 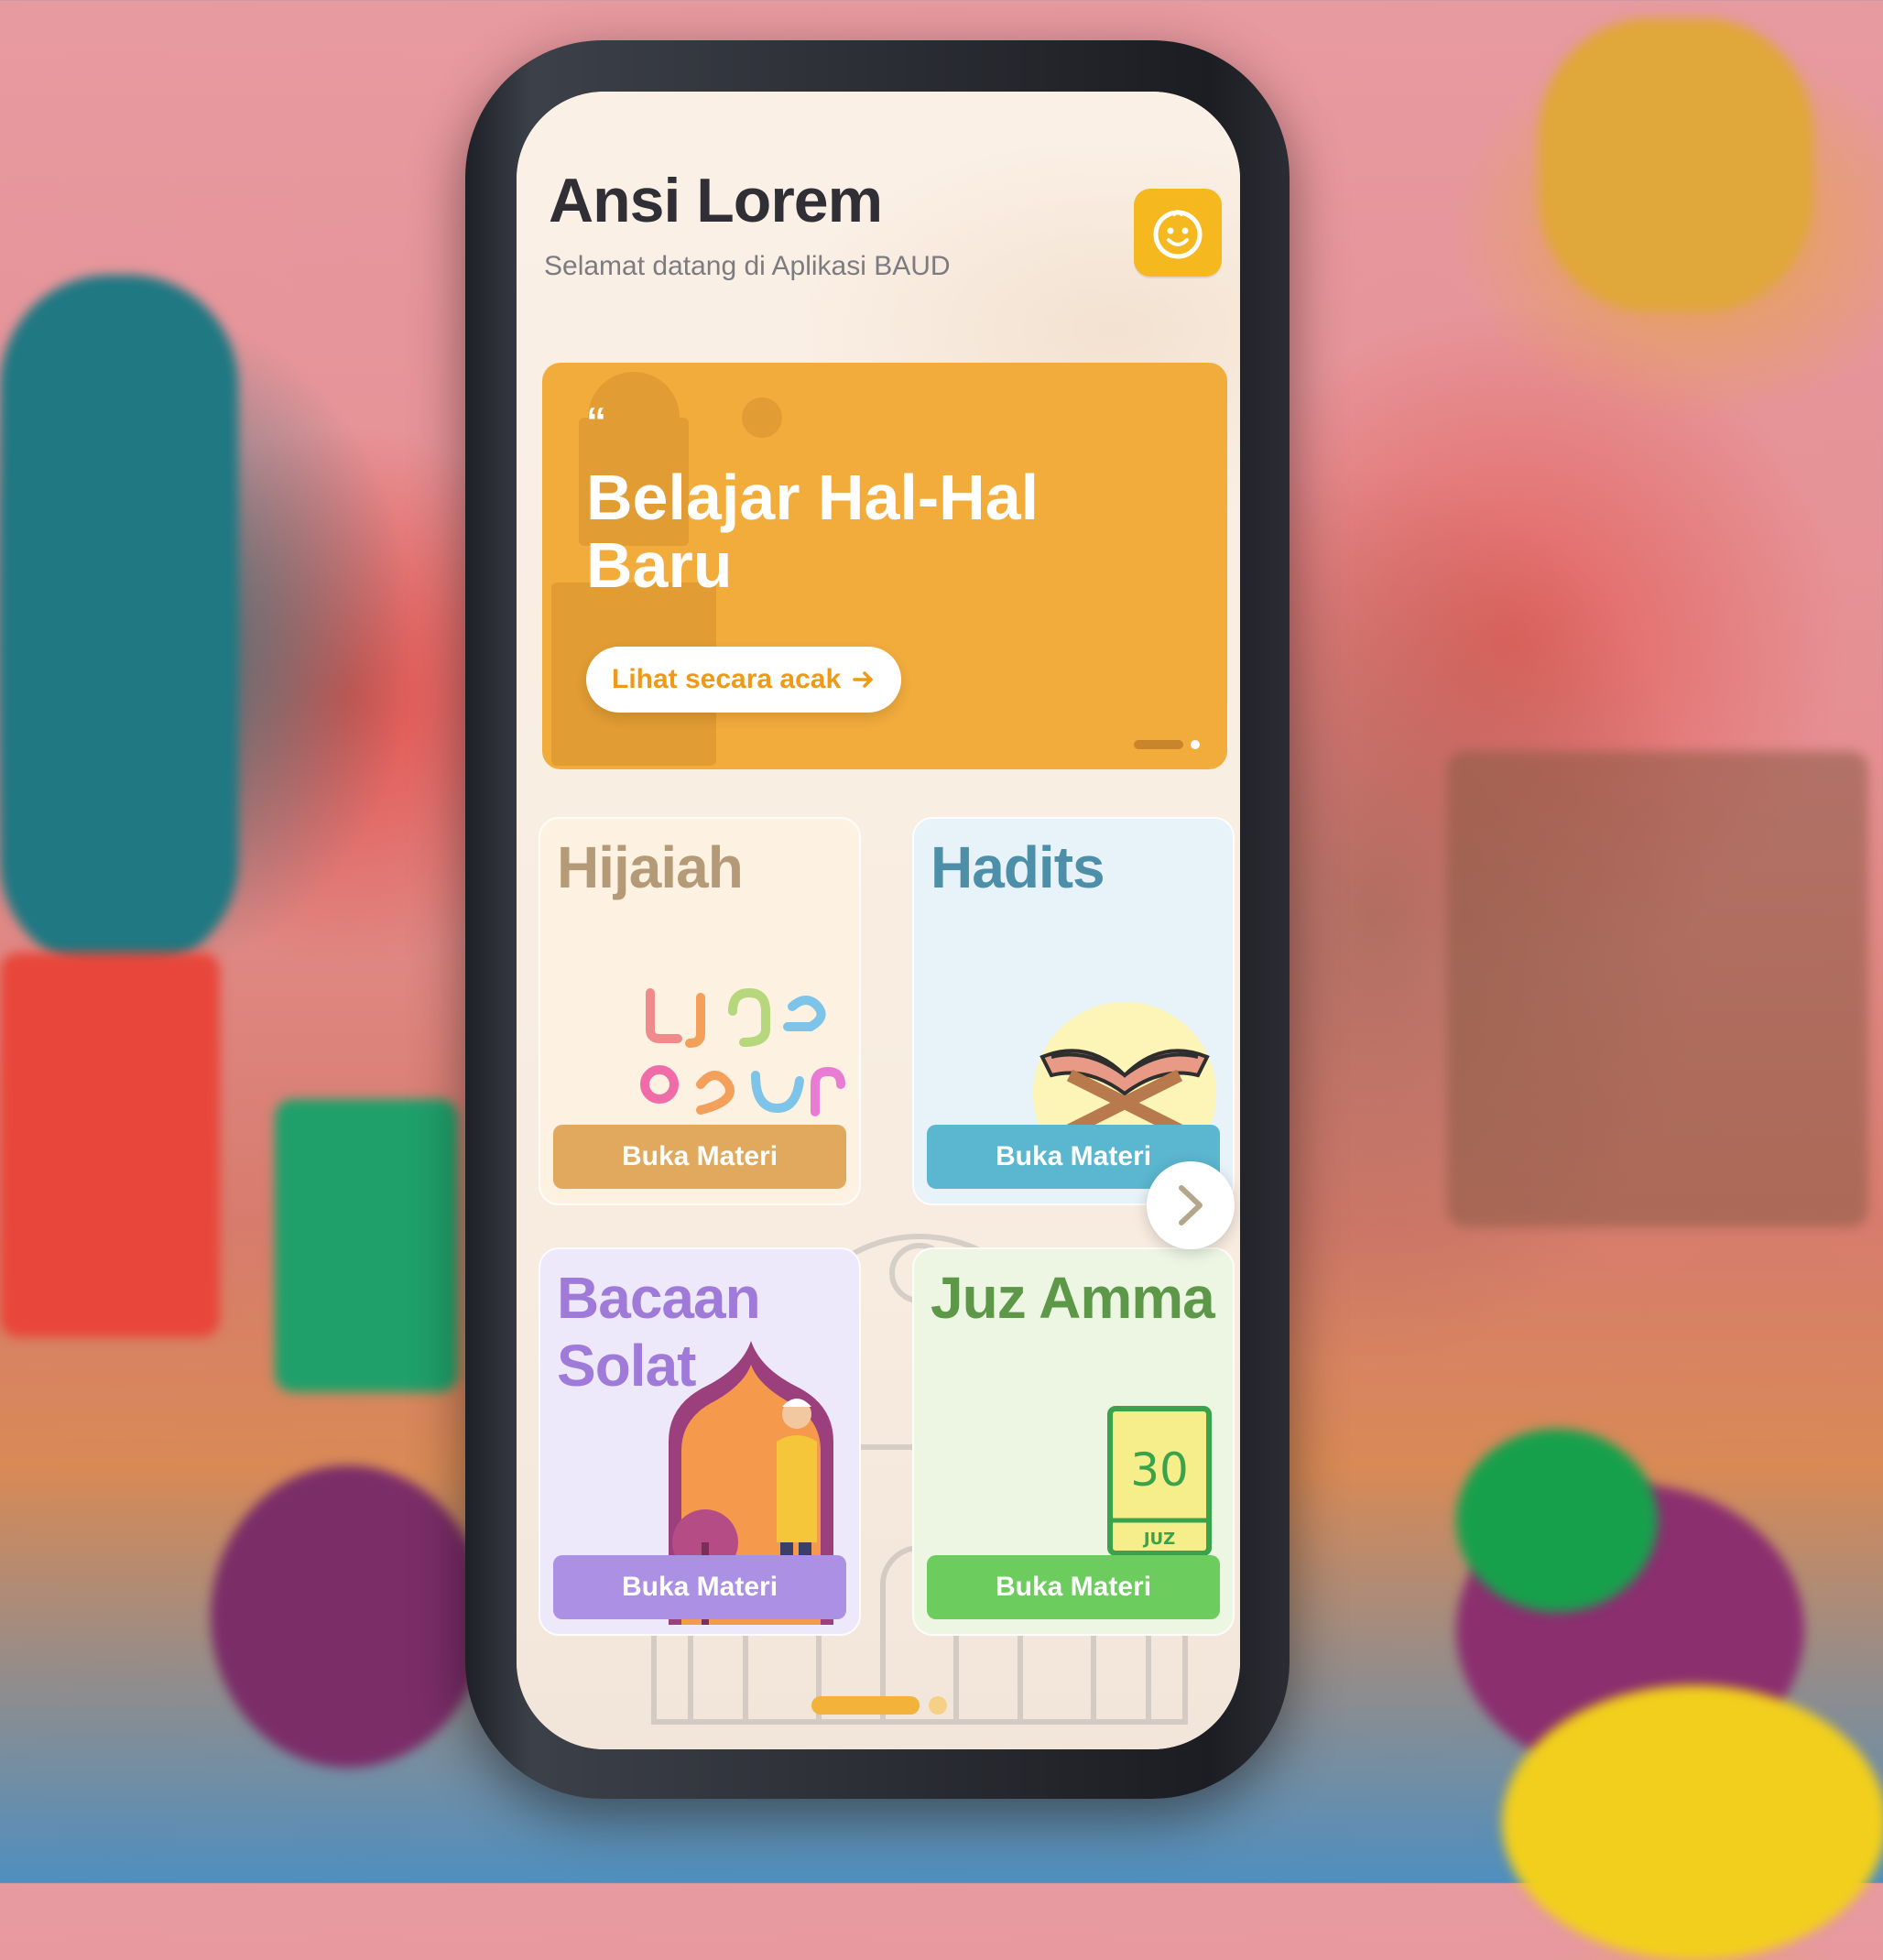 What do you see at coordinates (1692, 1822) in the screenshot?
I see `background-yellow-ball` at bounding box center [1692, 1822].